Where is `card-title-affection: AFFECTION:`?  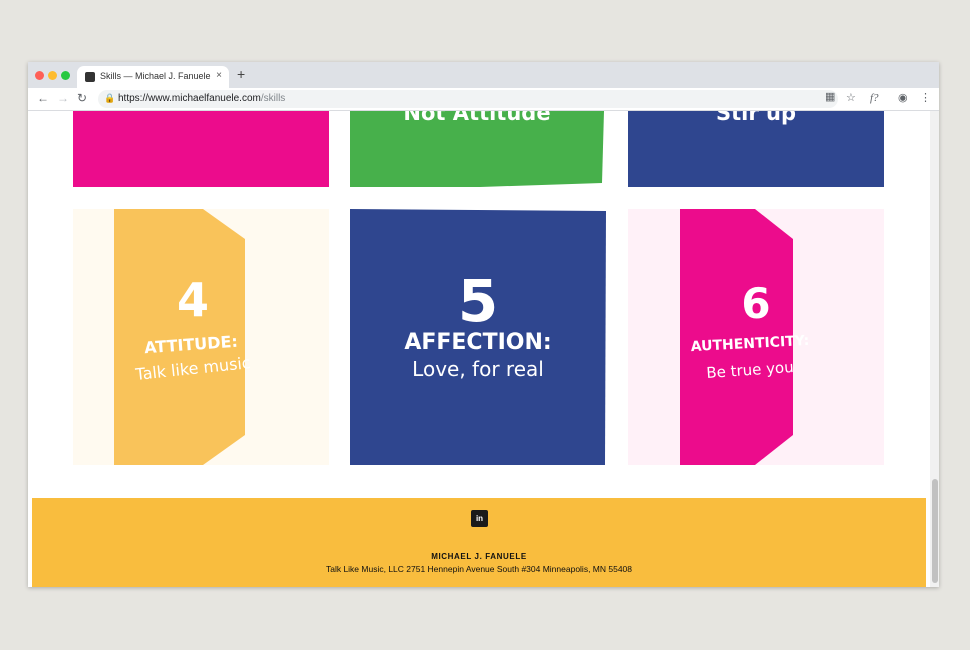
card-title-affection: AFFECTION: is located at coordinates (478, 342).